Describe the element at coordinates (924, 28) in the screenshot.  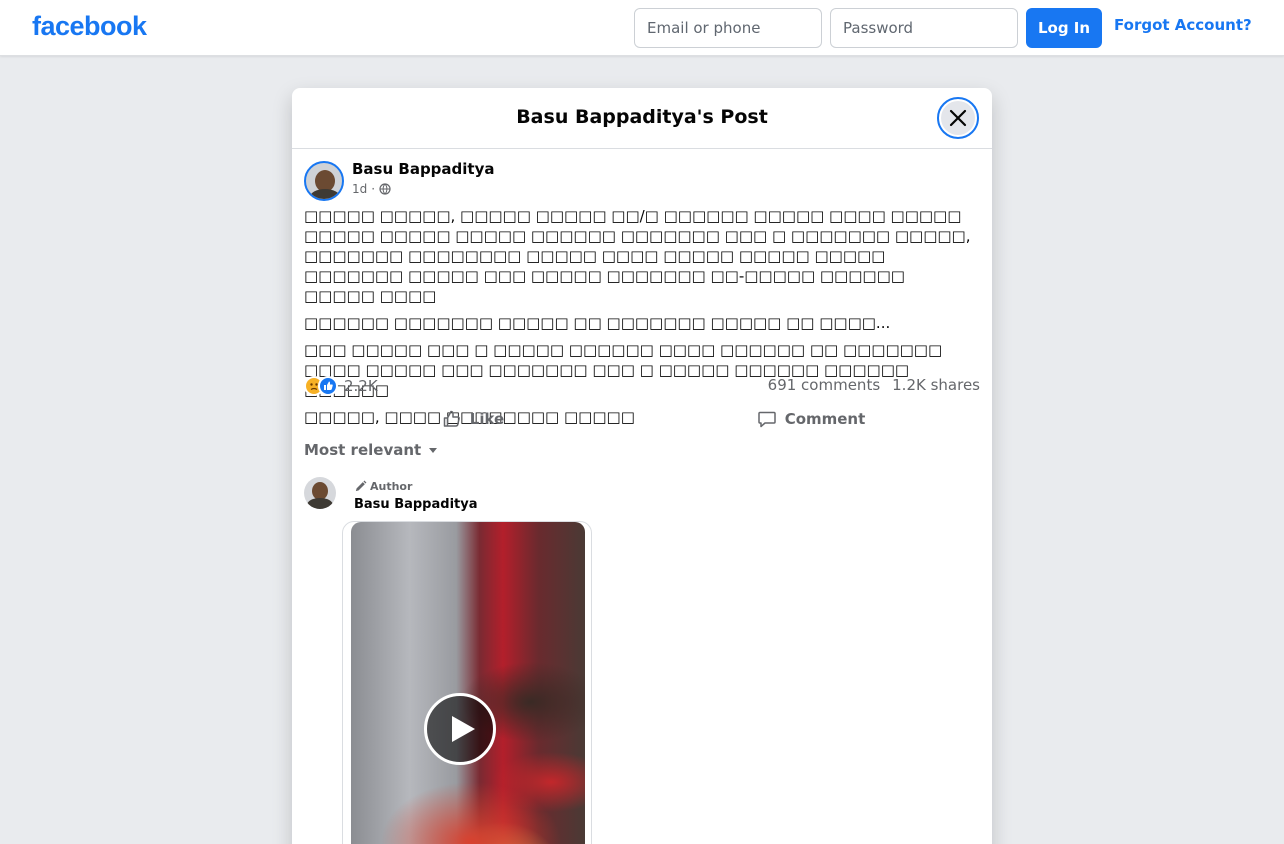
I see `password-input` at that location.